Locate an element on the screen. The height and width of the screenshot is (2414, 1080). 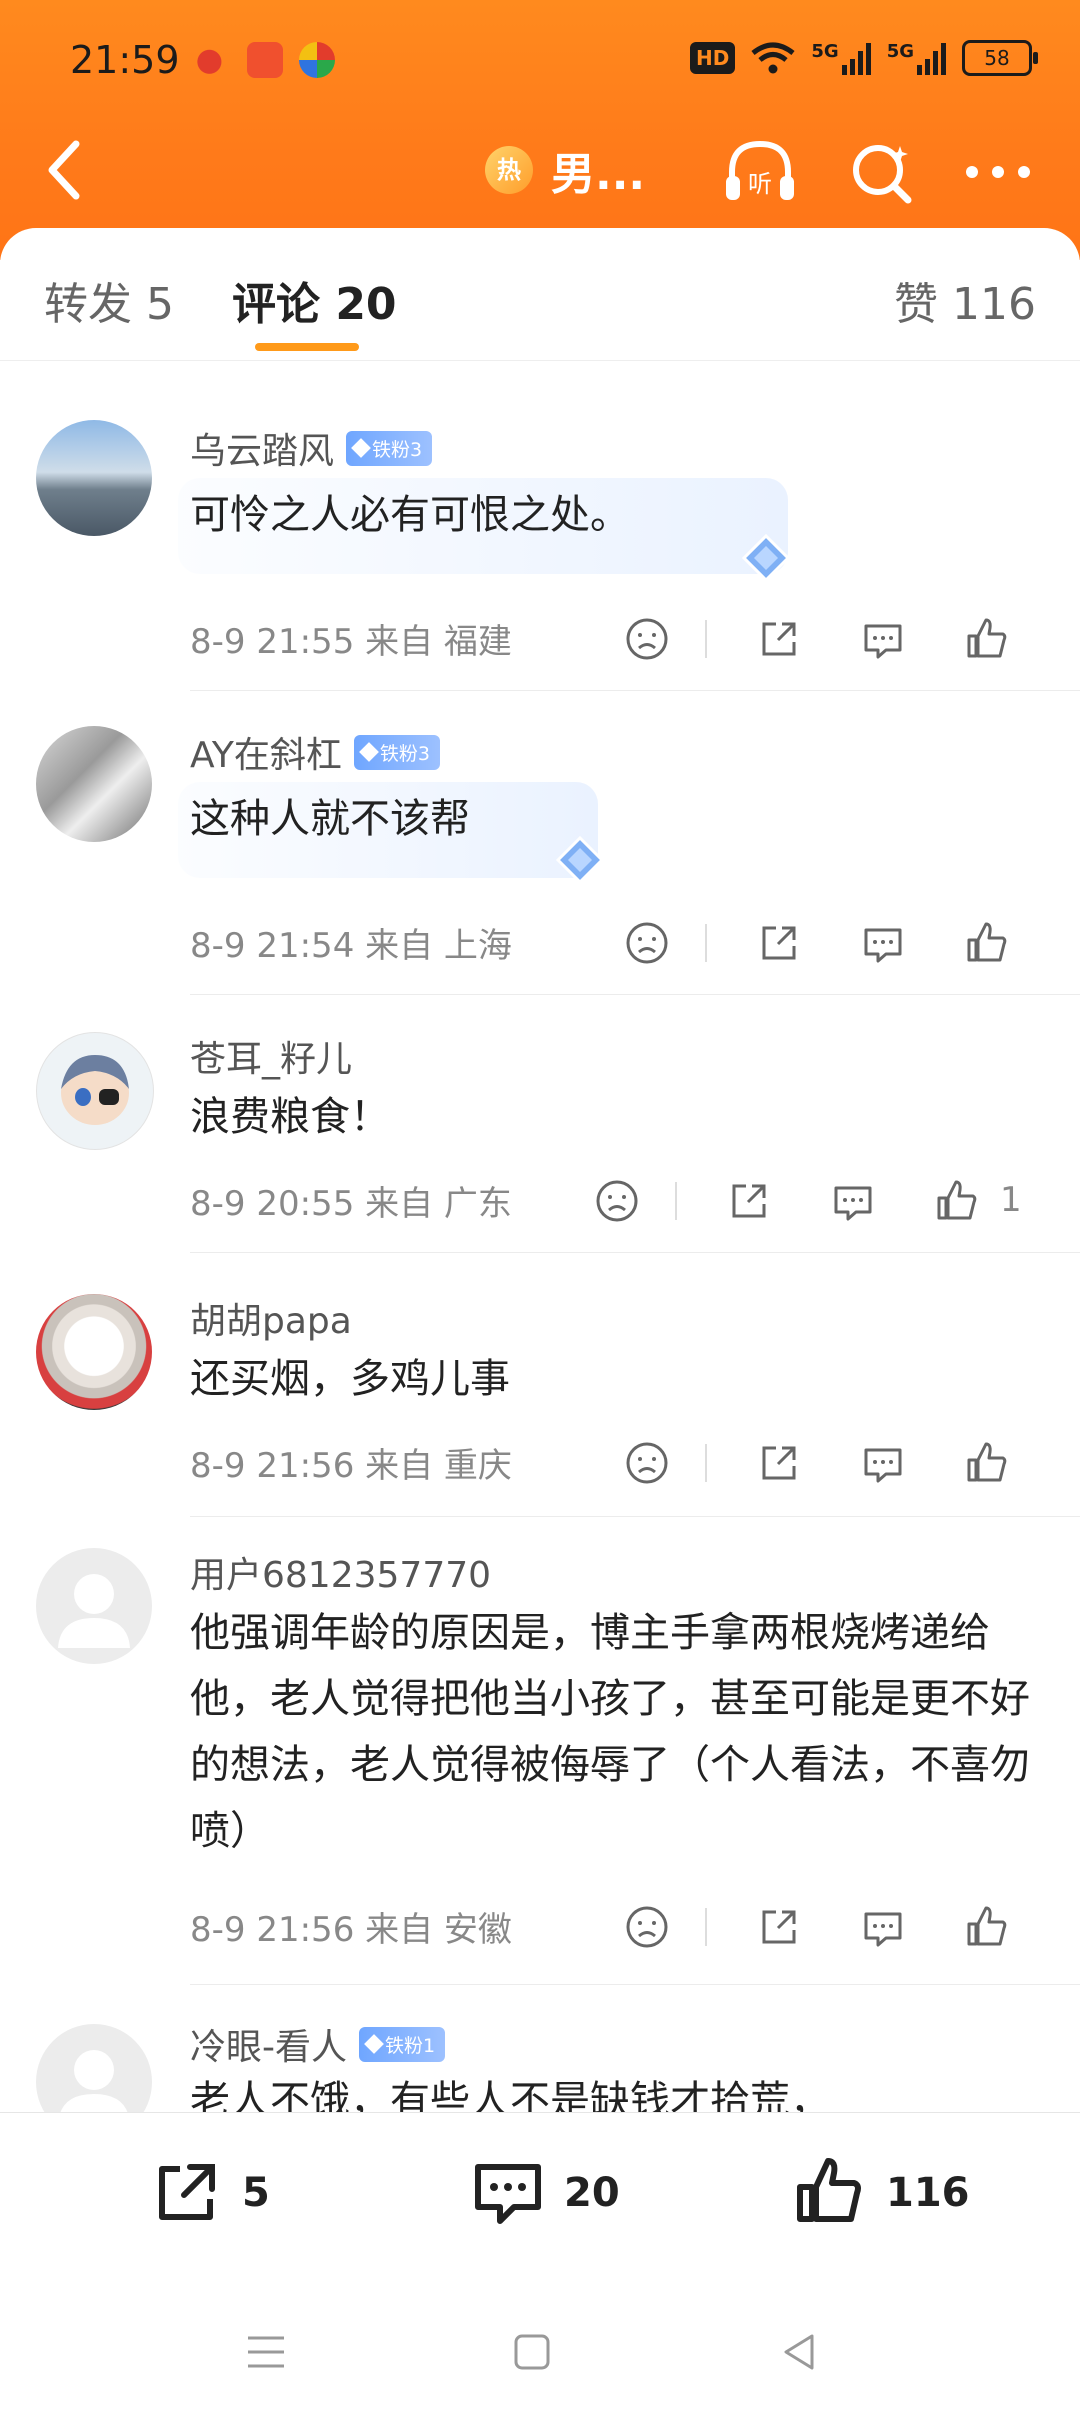
fan-badge: 铁粉3 is located at coordinates (389, 448).